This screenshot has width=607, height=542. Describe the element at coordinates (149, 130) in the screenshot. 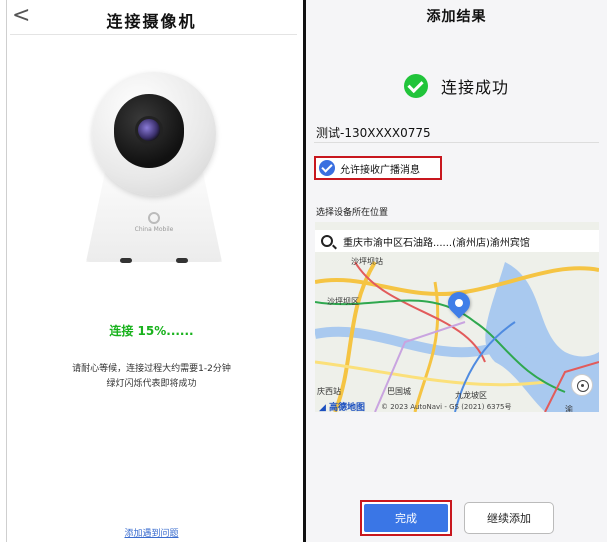

I see `camera-lens` at that location.